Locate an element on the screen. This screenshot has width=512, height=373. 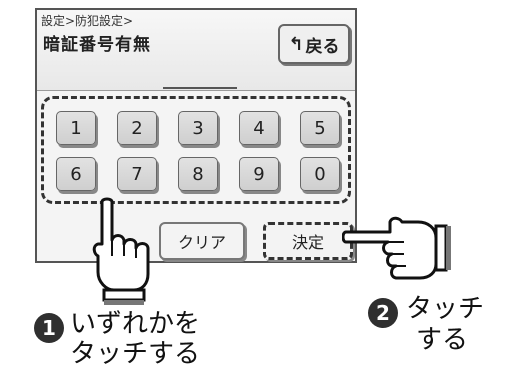
pointing-hand-left-icon is located at coordinates (396, 248).